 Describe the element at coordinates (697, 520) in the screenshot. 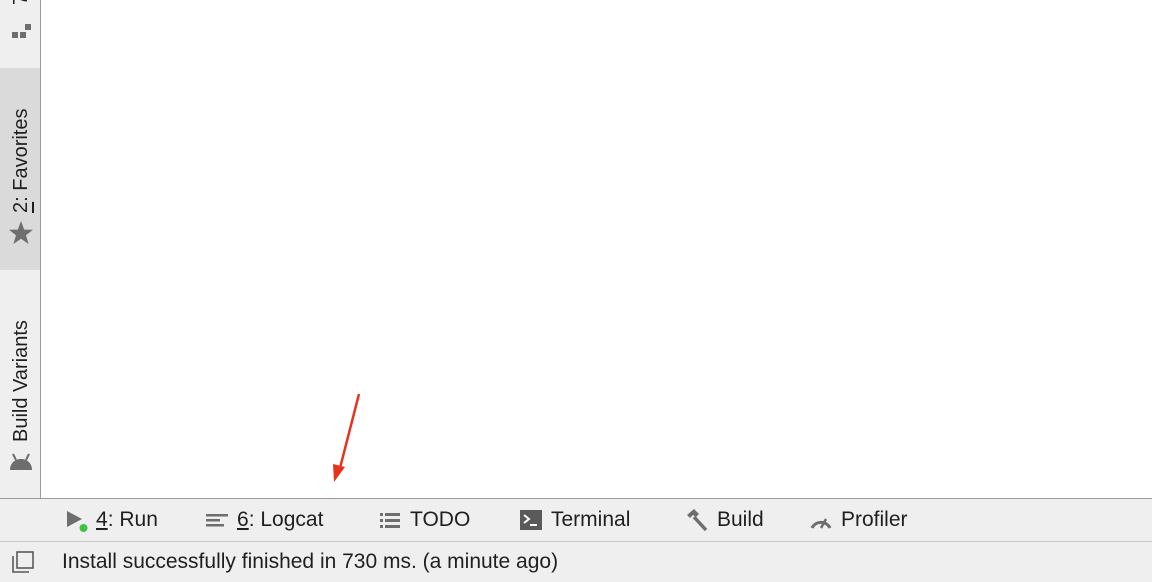

I see `hammer-icon` at that location.